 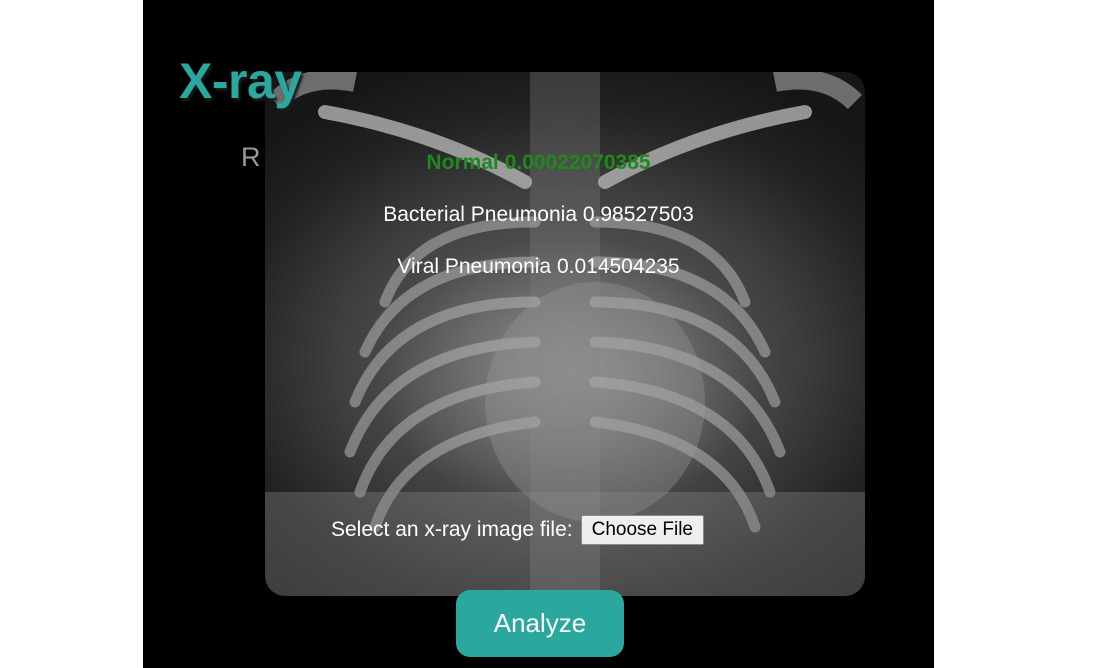 I want to click on result-viral-pneumonia: Viral Pneumonia 0.014504235, so click(x=538, y=266).